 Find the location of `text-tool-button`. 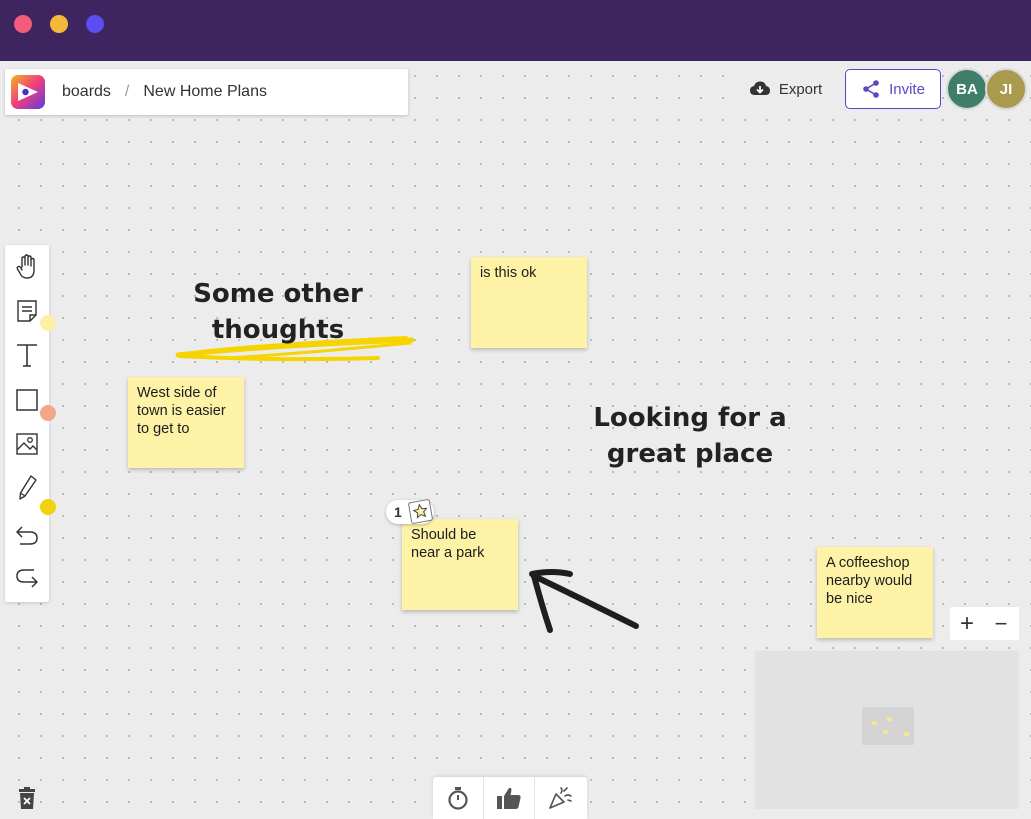

text-tool-button is located at coordinates (27, 355).